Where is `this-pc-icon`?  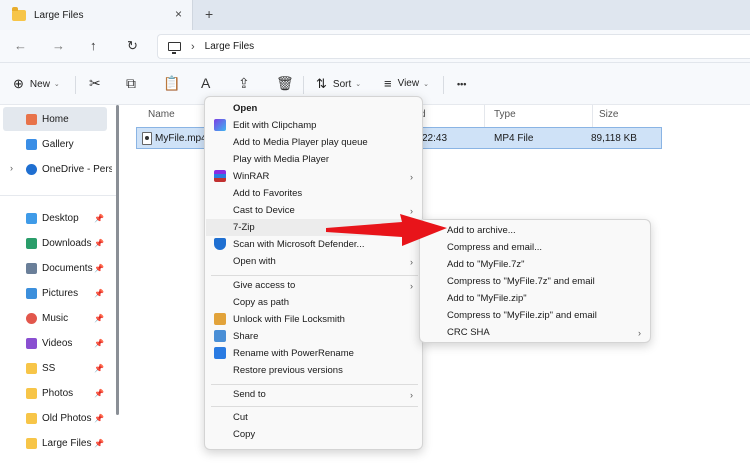
this-pc-icon is located at coordinates (174, 48).